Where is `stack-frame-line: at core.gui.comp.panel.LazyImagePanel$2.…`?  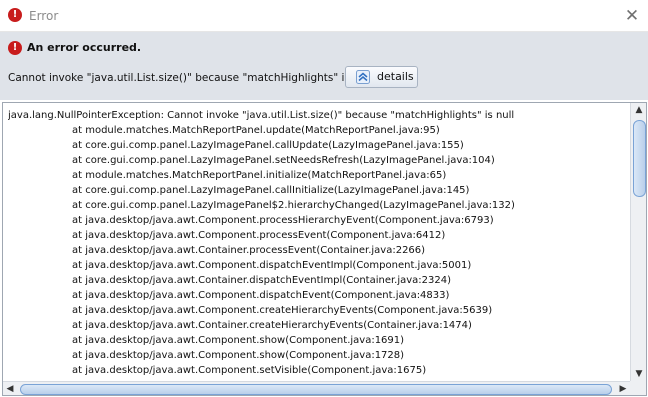 stack-frame-line: at core.gui.comp.panel.LazyImagePanel$2.… is located at coordinates (293, 205).